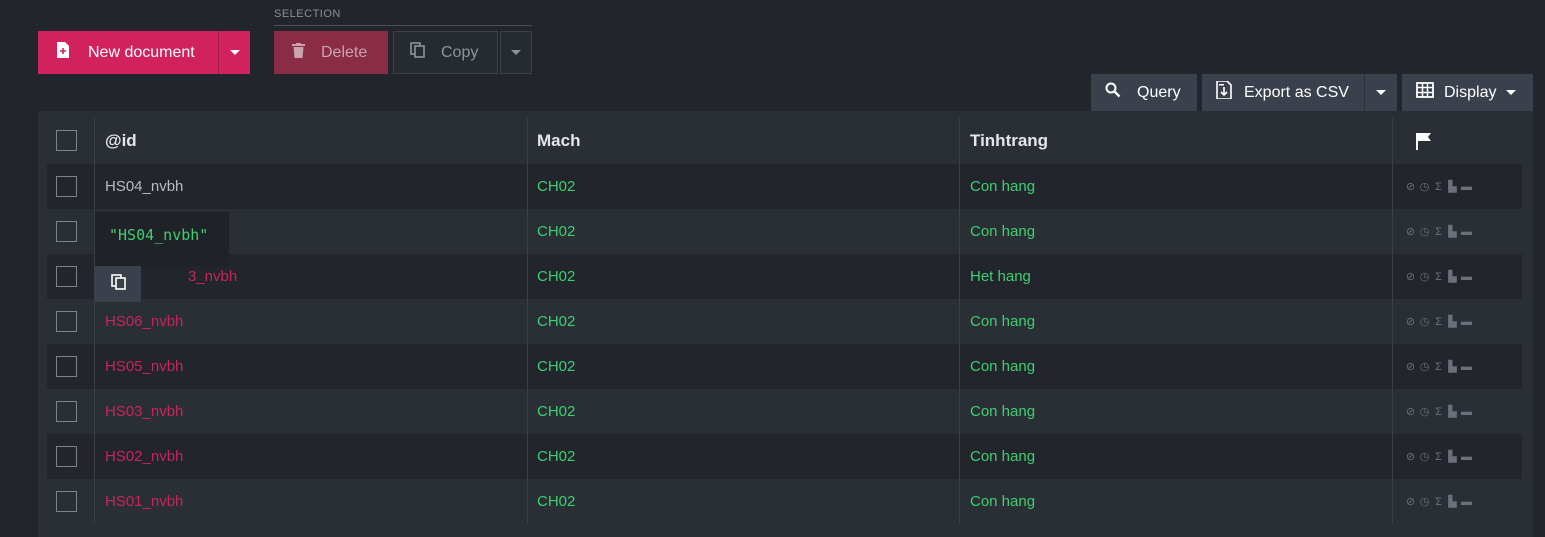  What do you see at coordinates (445, 52) in the screenshot?
I see `copy-button: Copy` at bounding box center [445, 52].